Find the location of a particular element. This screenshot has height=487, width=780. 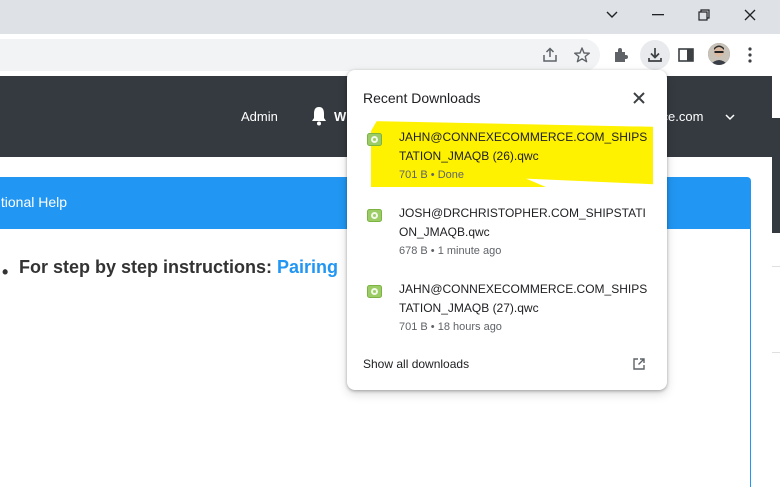

share-icon is located at coordinates (550, 54).